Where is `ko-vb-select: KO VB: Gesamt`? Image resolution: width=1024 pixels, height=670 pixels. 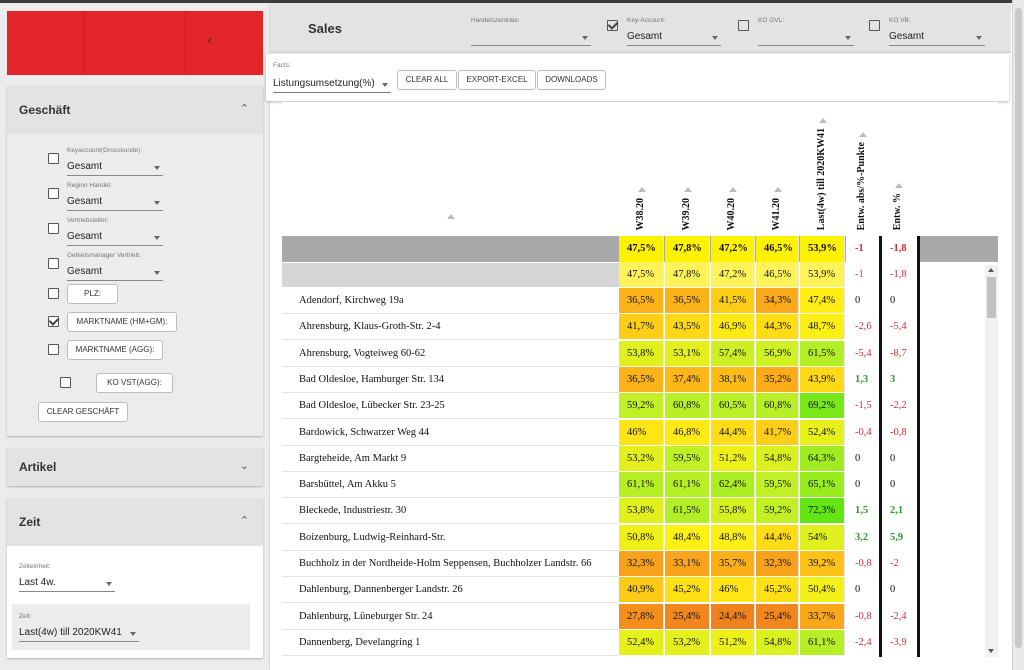
ko-vb-select: KO VB: Gesamt is located at coordinates (937, 31).